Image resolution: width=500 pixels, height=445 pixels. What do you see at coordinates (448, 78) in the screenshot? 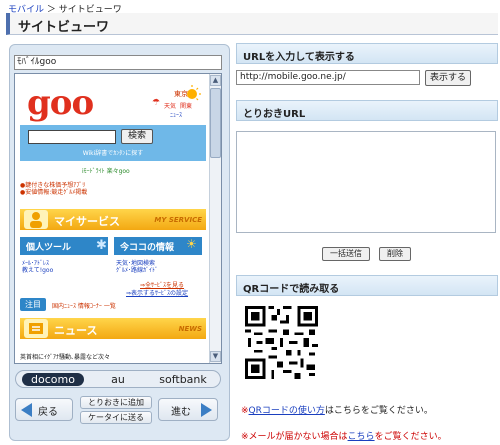
I see `show-button: 表示する` at bounding box center [448, 78].